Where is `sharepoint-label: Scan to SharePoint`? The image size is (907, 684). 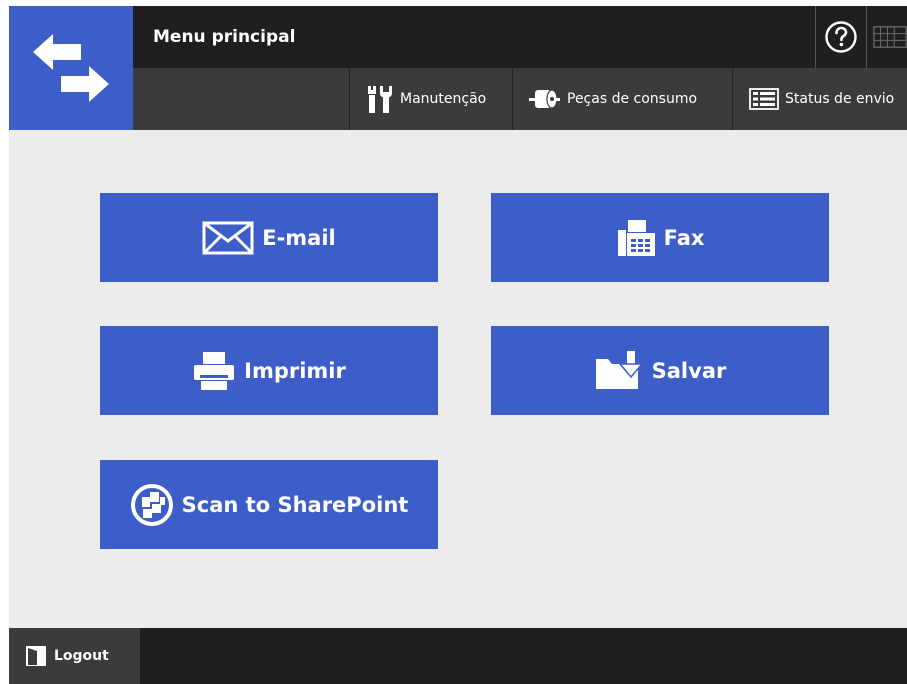 sharepoint-label: Scan to SharePoint is located at coordinates (295, 504).